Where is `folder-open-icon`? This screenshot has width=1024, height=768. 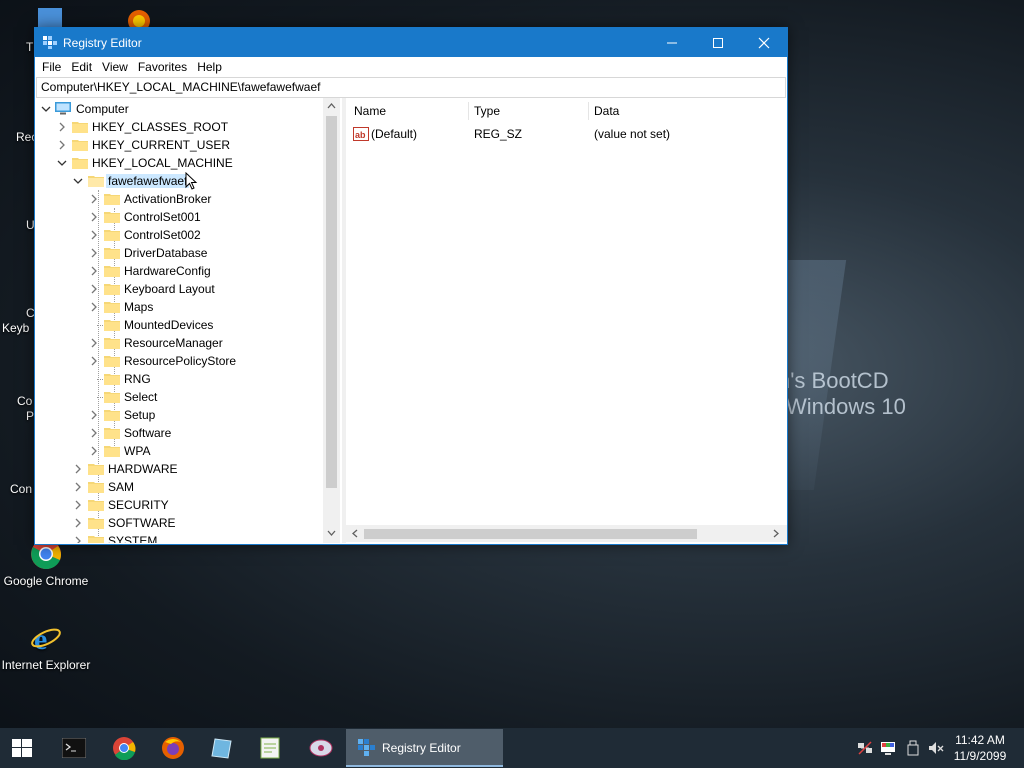 folder-open-icon is located at coordinates (96, 181).